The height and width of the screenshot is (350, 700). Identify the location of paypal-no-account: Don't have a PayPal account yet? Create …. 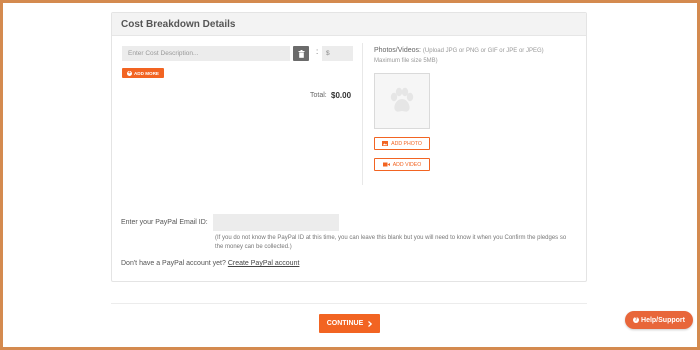
(210, 263).